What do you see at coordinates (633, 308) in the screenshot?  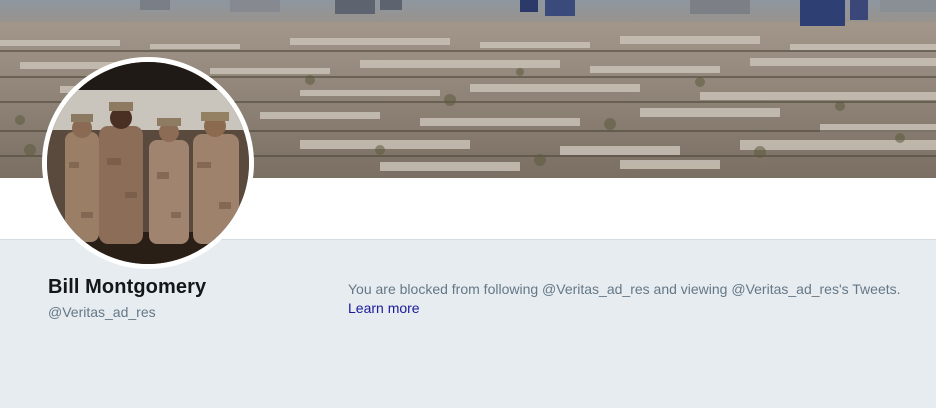 I see `learn-more-link: Learn more` at bounding box center [633, 308].